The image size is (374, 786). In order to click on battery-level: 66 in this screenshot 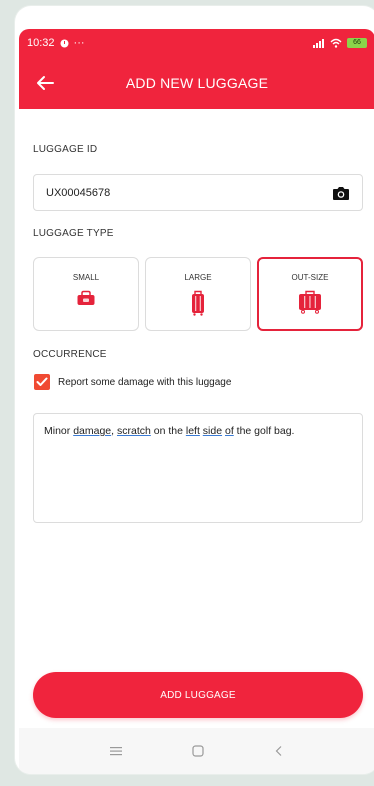, I will do `click(357, 42)`.